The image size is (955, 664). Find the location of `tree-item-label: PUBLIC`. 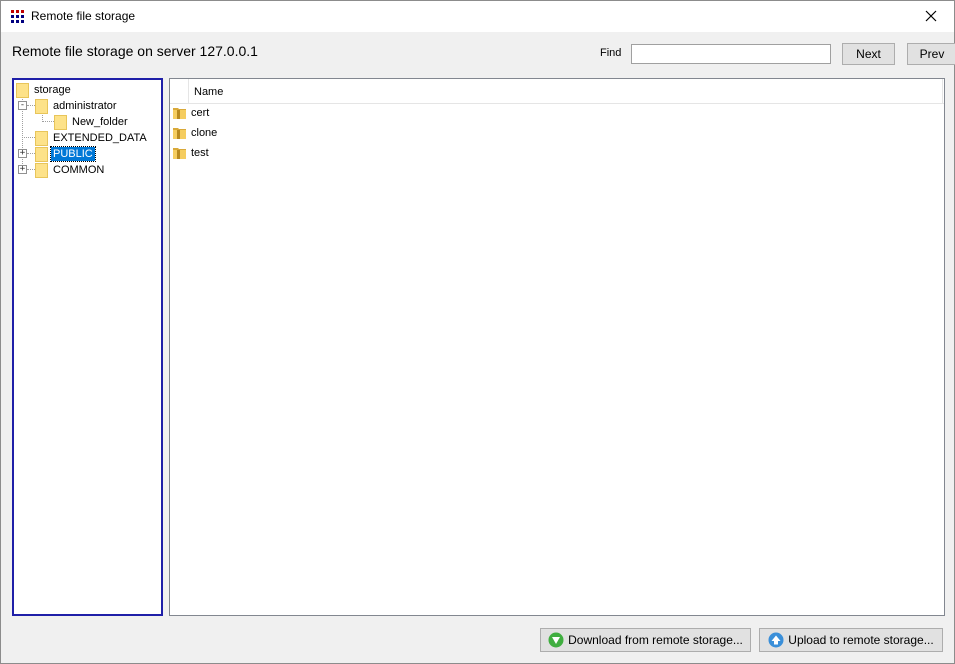

tree-item-label: PUBLIC is located at coordinates (73, 154).